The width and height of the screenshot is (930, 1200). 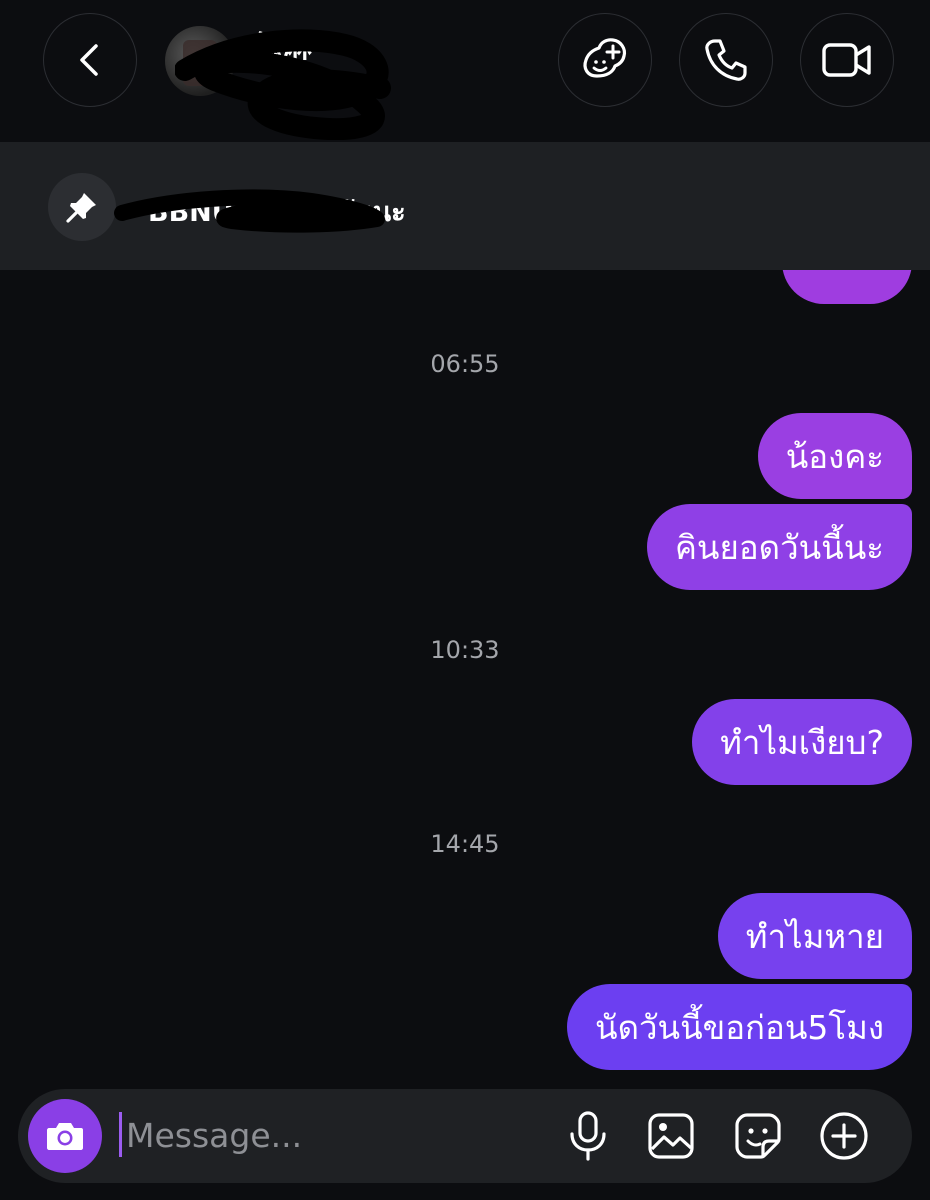 I want to click on pin-icon, so click(x=81, y=208).